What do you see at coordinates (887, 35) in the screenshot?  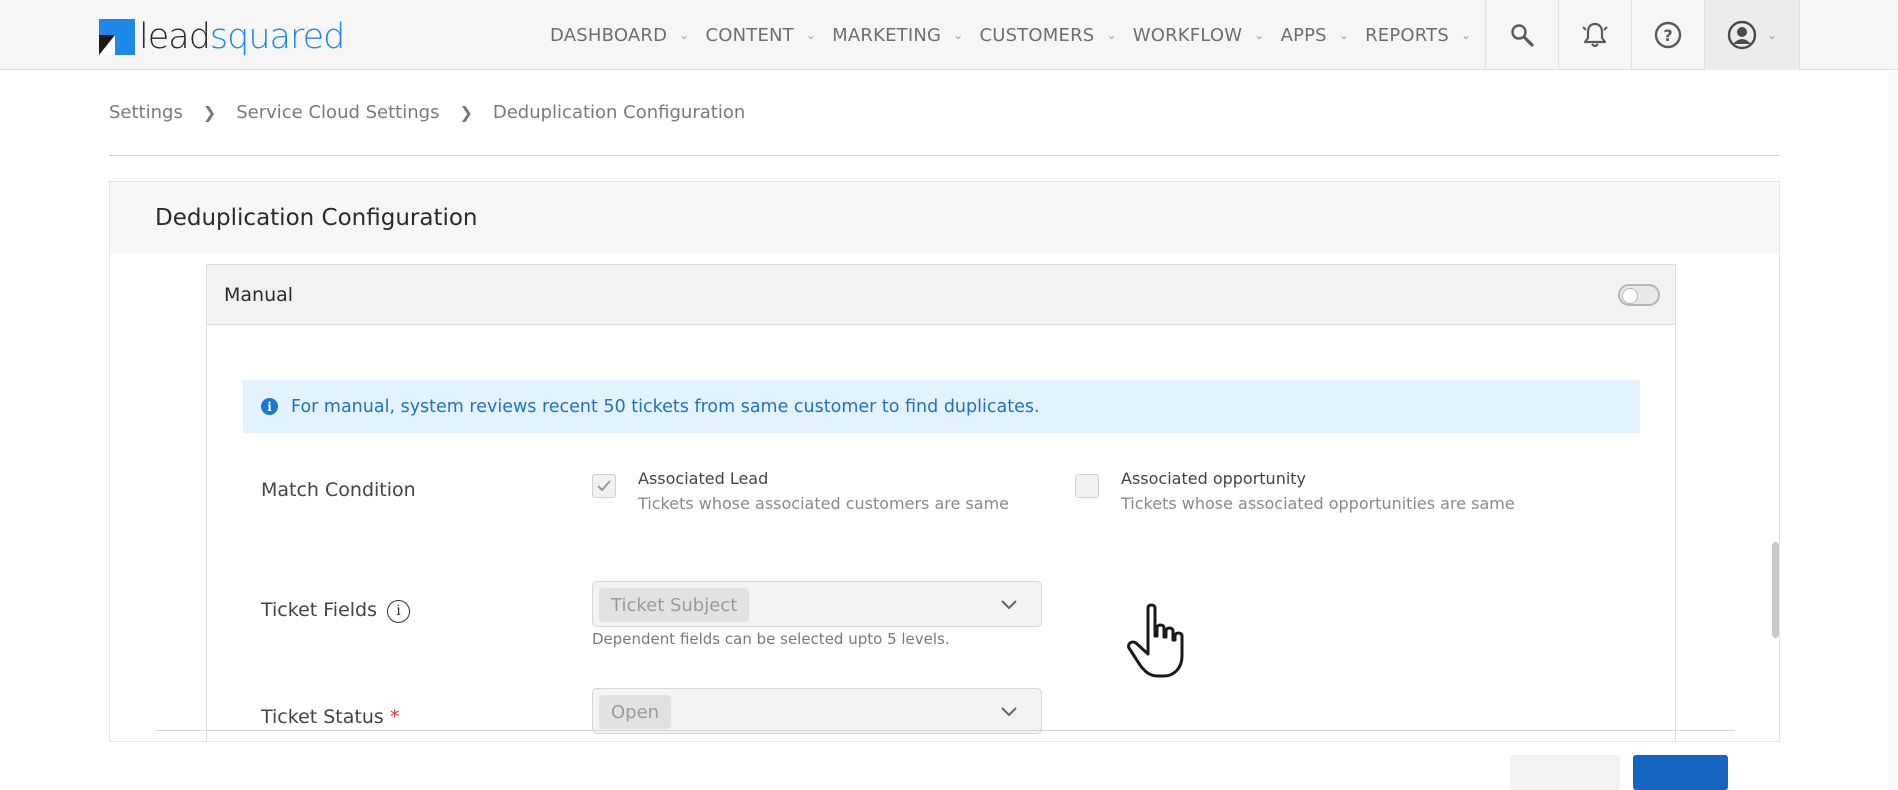 I see `nav-label: MARKETING` at bounding box center [887, 35].